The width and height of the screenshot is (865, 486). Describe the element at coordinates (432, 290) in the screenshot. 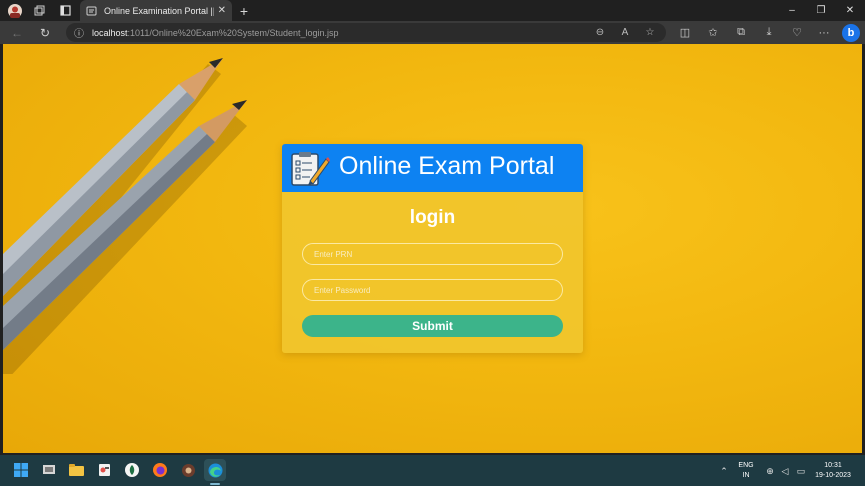

I see `password-input` at that location.